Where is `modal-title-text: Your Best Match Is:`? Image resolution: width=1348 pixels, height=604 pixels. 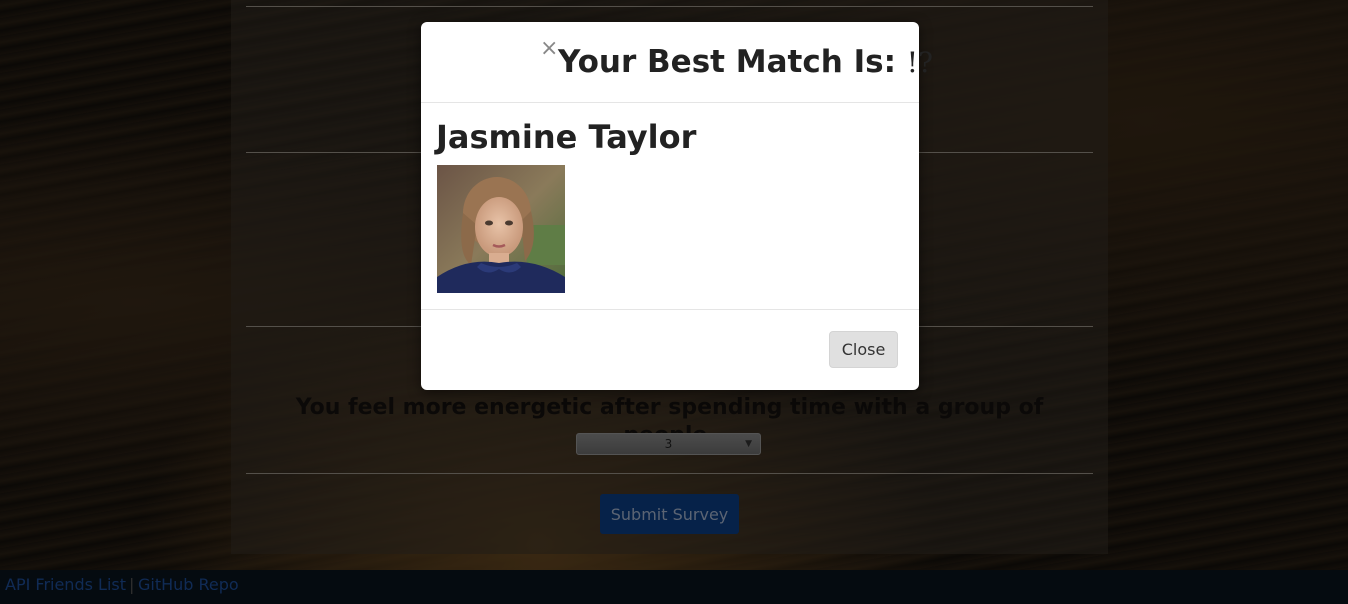
modal-title-text: Your Best Match Is: is located at coordinates (727, 62).